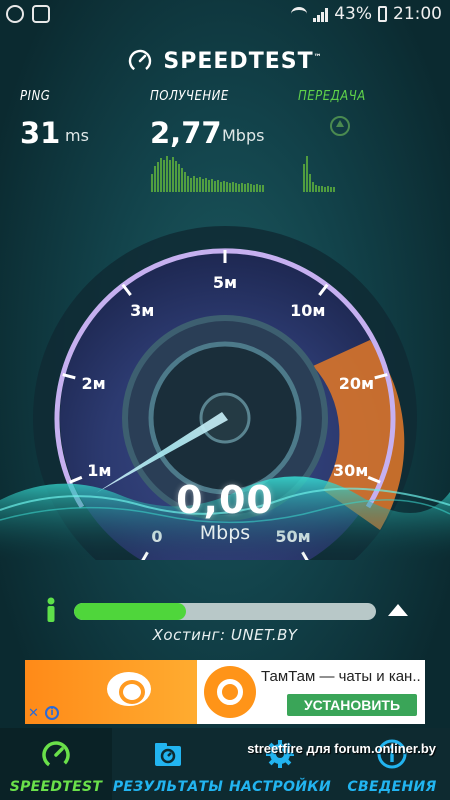 This screenshot has height=800, width=450. What do you see at coordinates (280, 787) in the screenshot?
I see `nav-label-settings: НАСТРОЙКИ` at bounding box center [280, 787].